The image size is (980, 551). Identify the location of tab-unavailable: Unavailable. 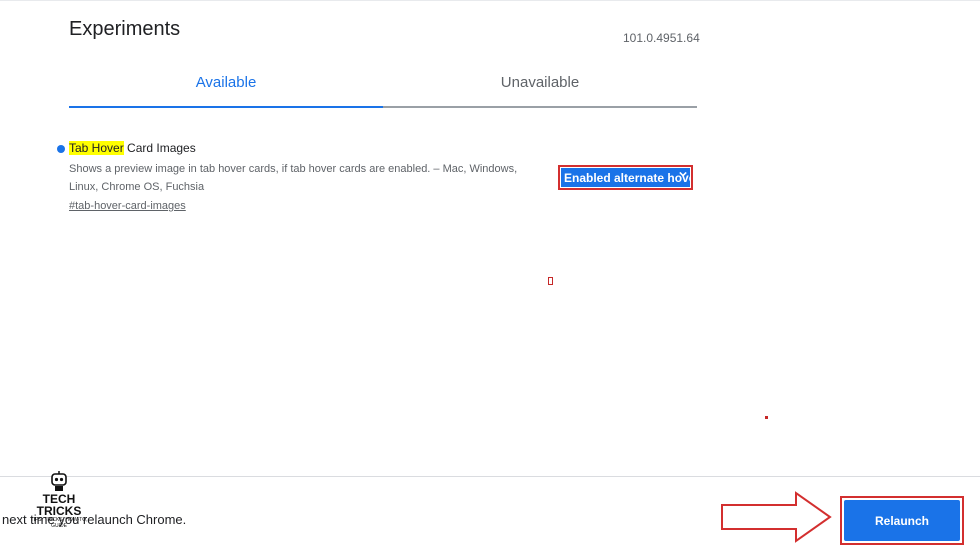
(540, 83).